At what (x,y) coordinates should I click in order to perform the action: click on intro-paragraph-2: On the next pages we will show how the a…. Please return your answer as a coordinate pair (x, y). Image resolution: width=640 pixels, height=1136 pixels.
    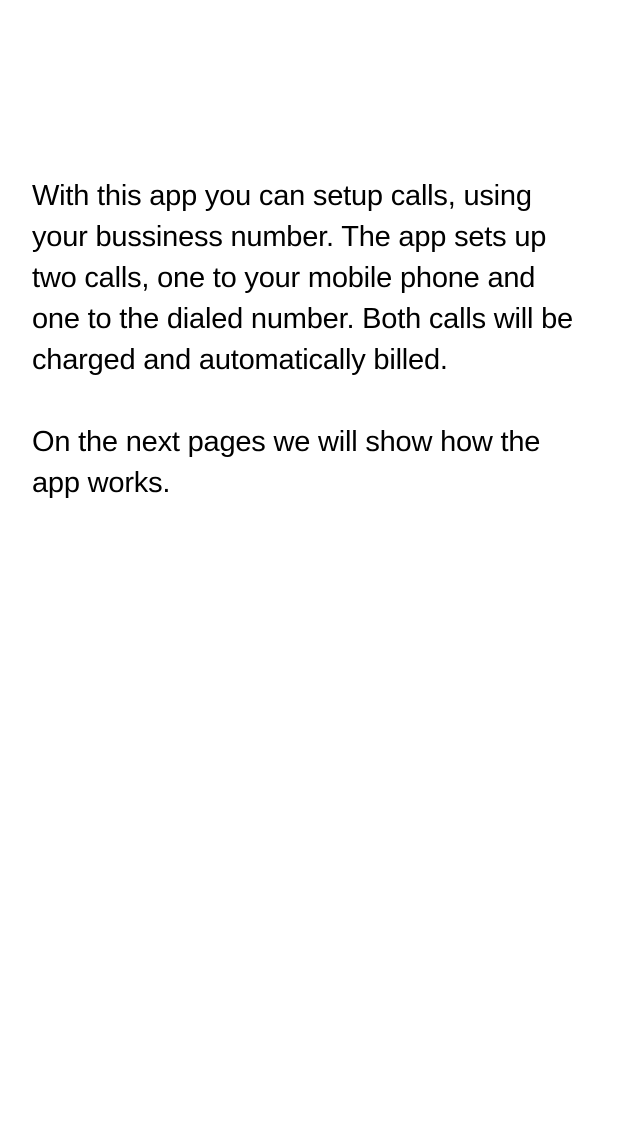
    Looking at the image, I should click on (332, 463).